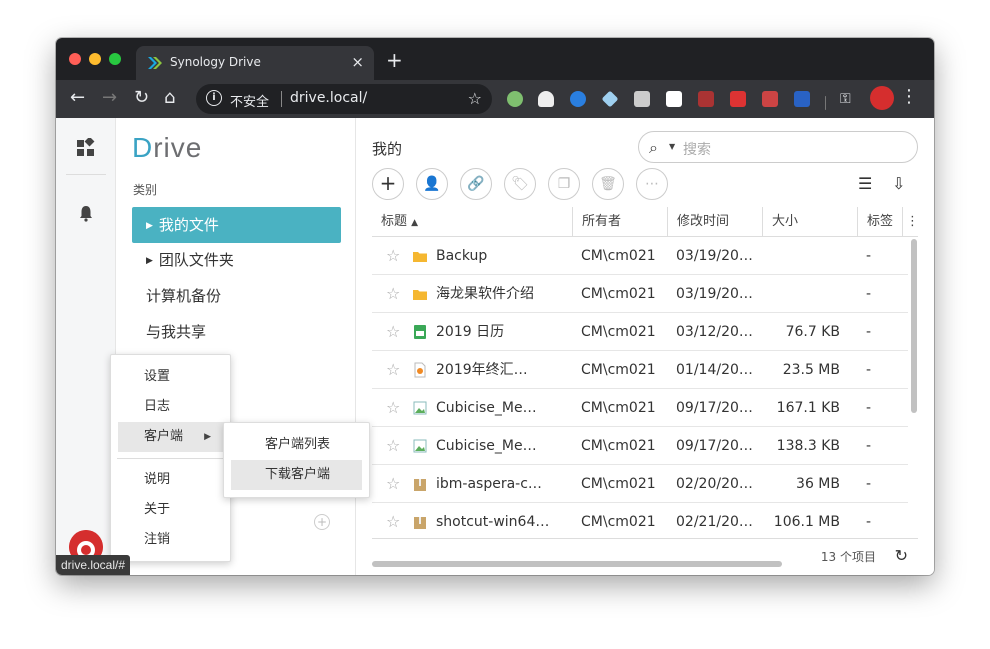 Image resolution: width=990 pixels, height=649 pixels. I want to click on omnibox: i 不安全 drive.local/ ☆, so click(344, 99).